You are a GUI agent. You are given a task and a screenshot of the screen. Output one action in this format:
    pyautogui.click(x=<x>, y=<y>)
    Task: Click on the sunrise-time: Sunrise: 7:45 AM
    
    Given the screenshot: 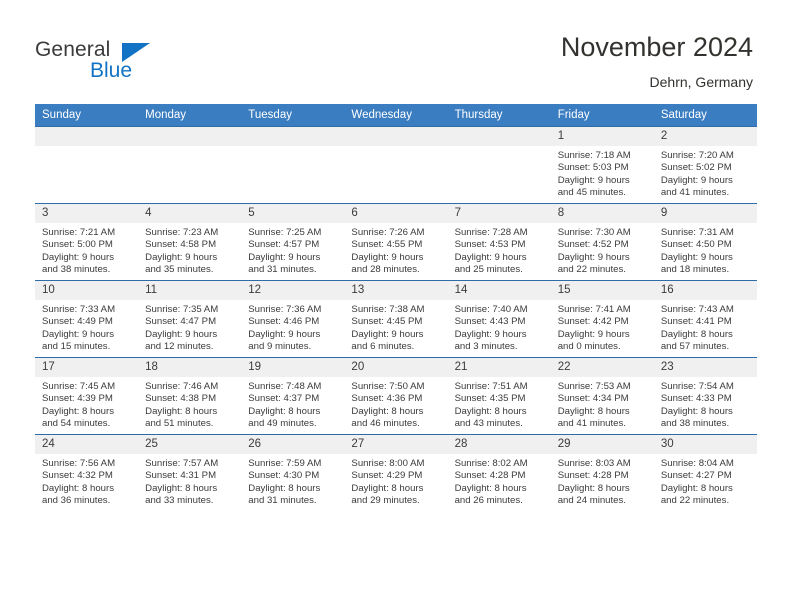 What is the action you would take?
    pyautogui.click(x=79, y=386)
    